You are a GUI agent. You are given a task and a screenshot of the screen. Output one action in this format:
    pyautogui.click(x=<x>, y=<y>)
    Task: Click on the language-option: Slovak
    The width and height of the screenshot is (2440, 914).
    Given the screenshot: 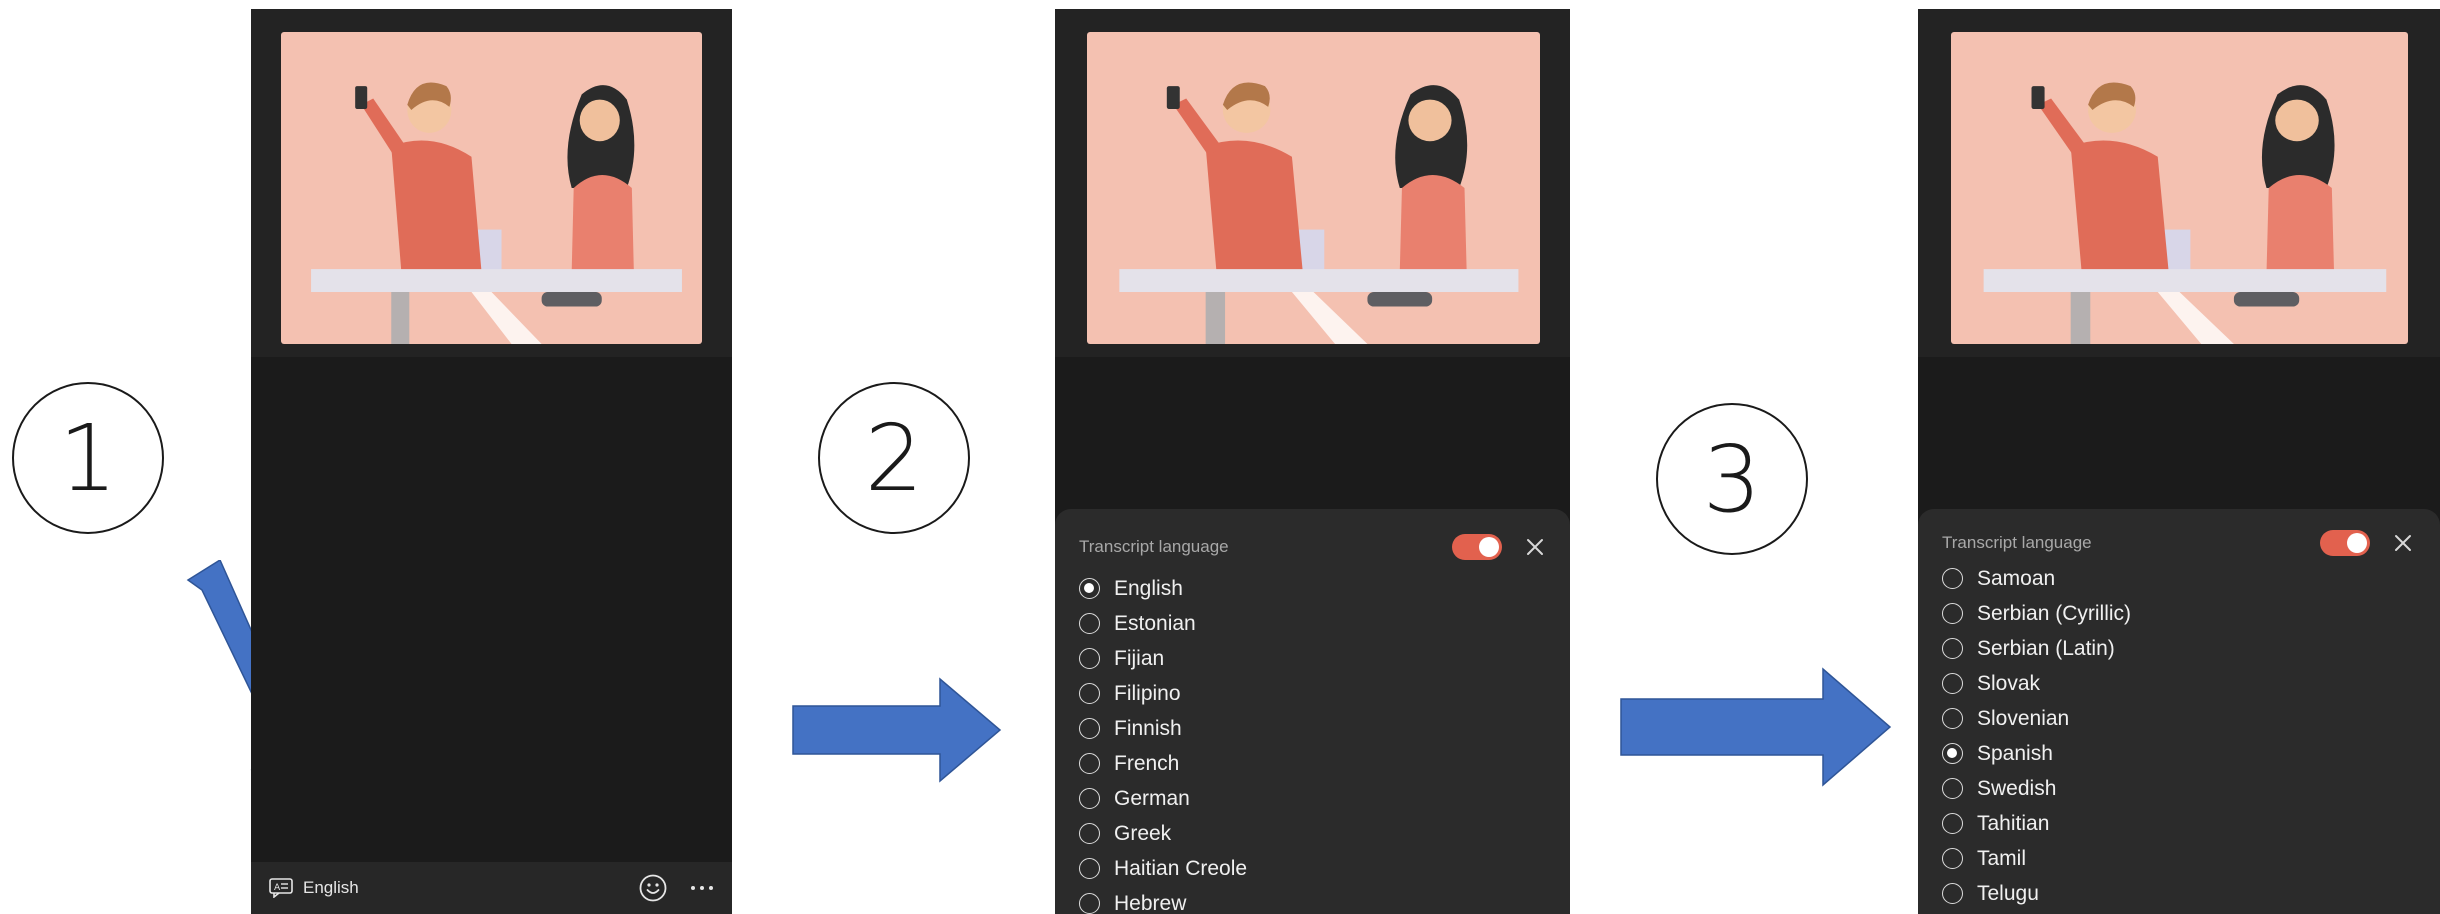 What is the action you would take?
    pyautogui.click(x=2179, y=683)
    